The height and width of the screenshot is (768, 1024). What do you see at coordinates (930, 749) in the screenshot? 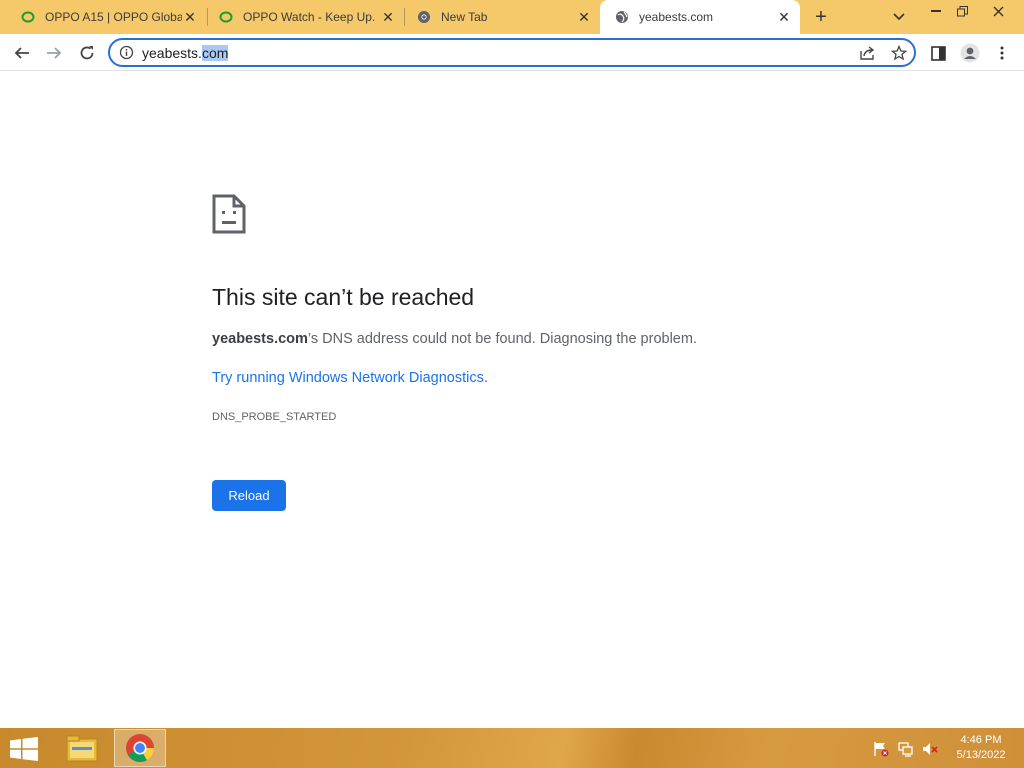
I see `volume-muted-icon` at bounding box center [930, 749].